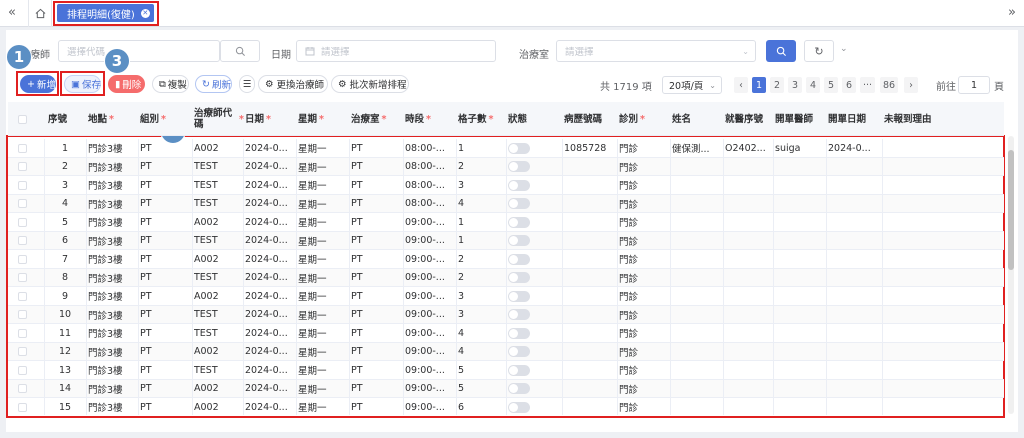  Describe the element at coordinates (12, 12) in the screenshot. I see `chevrons-left-icon: «` at that location.